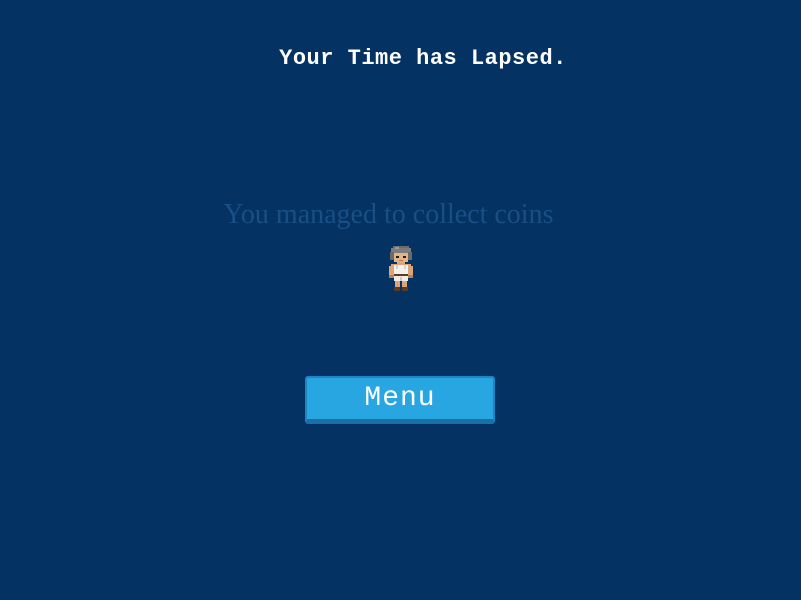  I want to click on menu-button: Menu, so click(400, 400).